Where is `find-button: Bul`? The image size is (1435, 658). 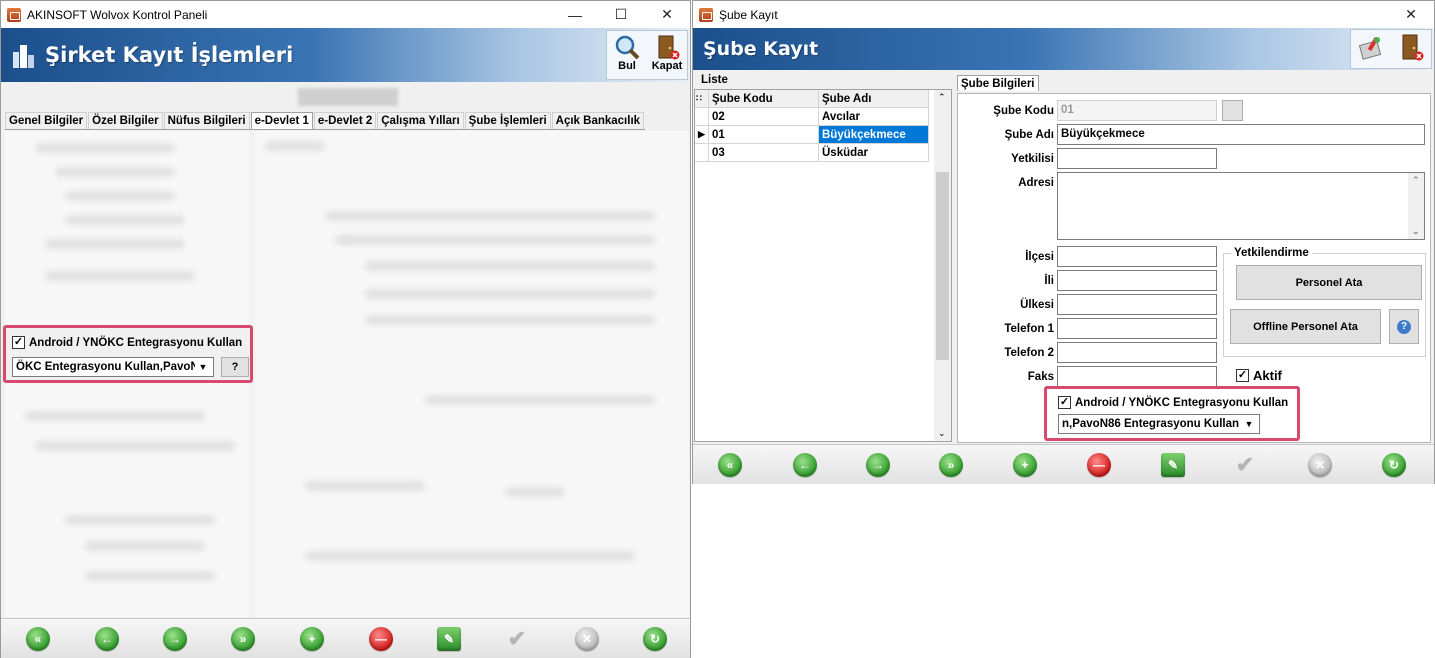 find-button: Bul is located at coordinates (627, 55).